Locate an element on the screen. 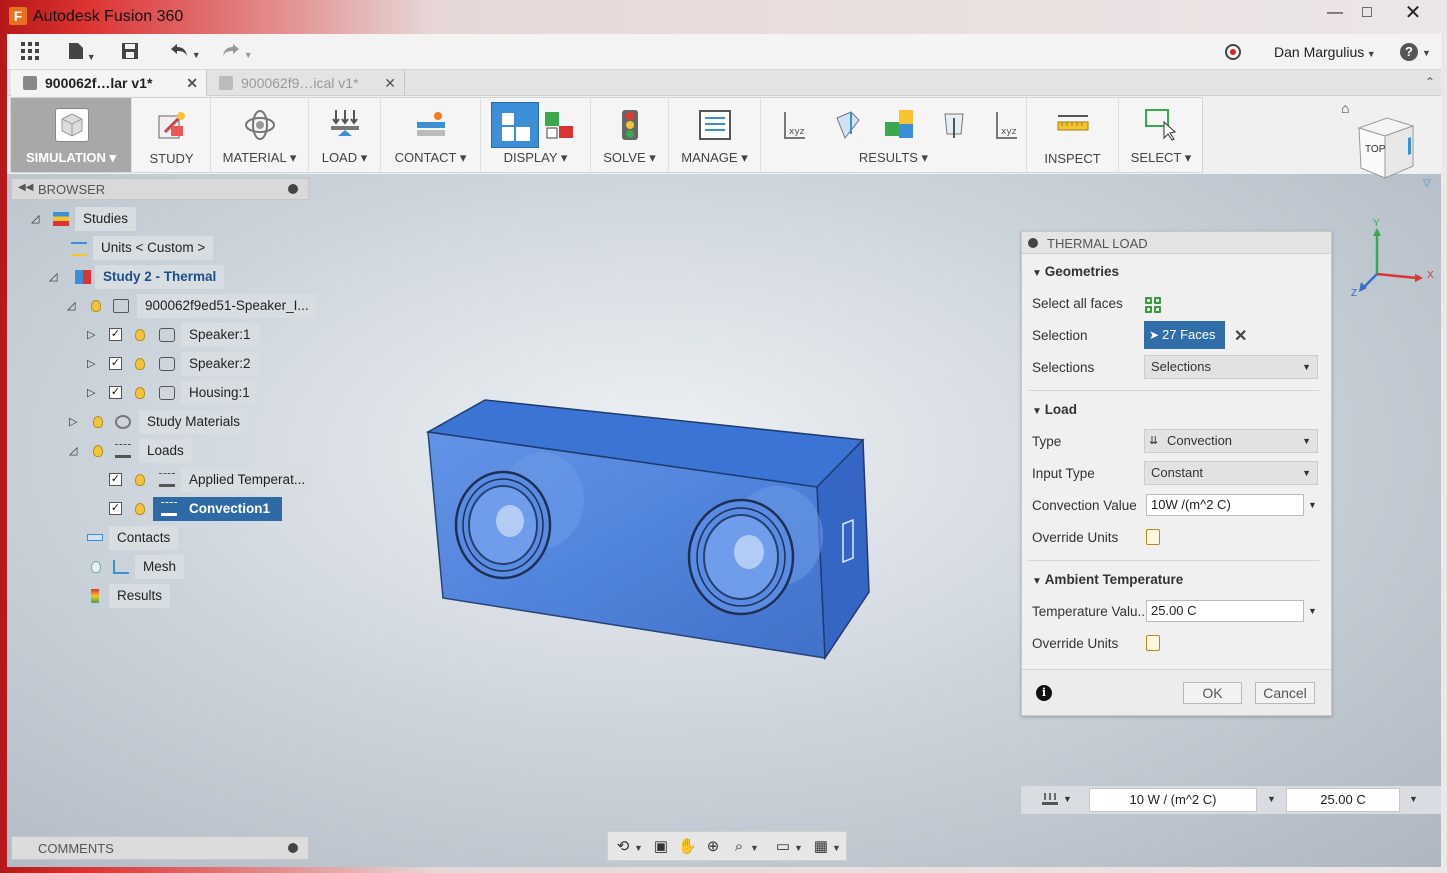  pan-hand-icon: ✋ is located at coordinates (687, 847).